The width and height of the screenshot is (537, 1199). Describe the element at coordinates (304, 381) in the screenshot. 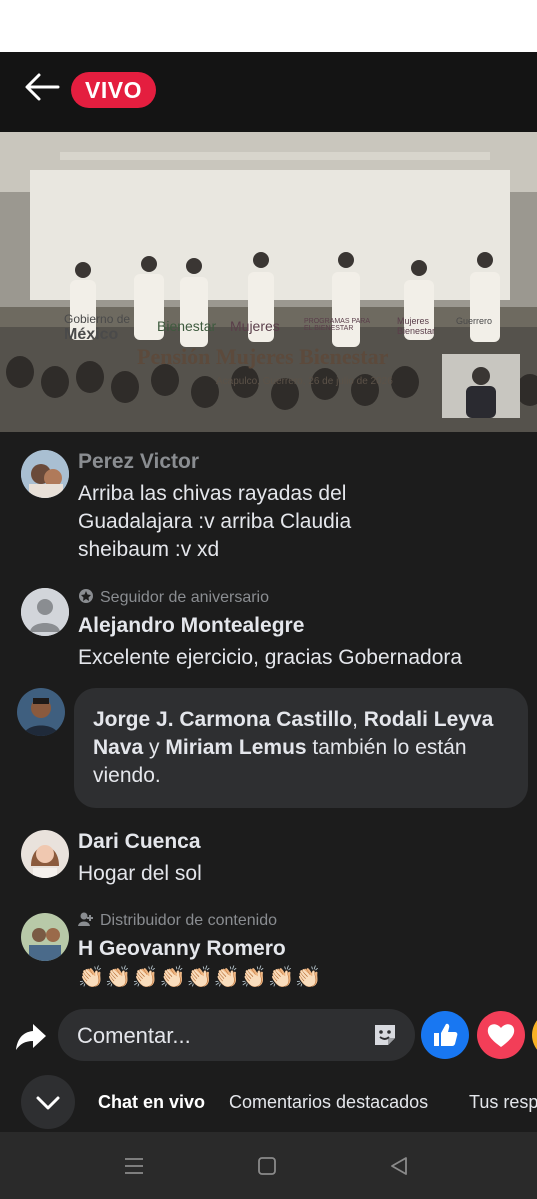

I see `video-banner-subtitle: Acapulco, Guerrero, 26 de julio de 2026` at that location.